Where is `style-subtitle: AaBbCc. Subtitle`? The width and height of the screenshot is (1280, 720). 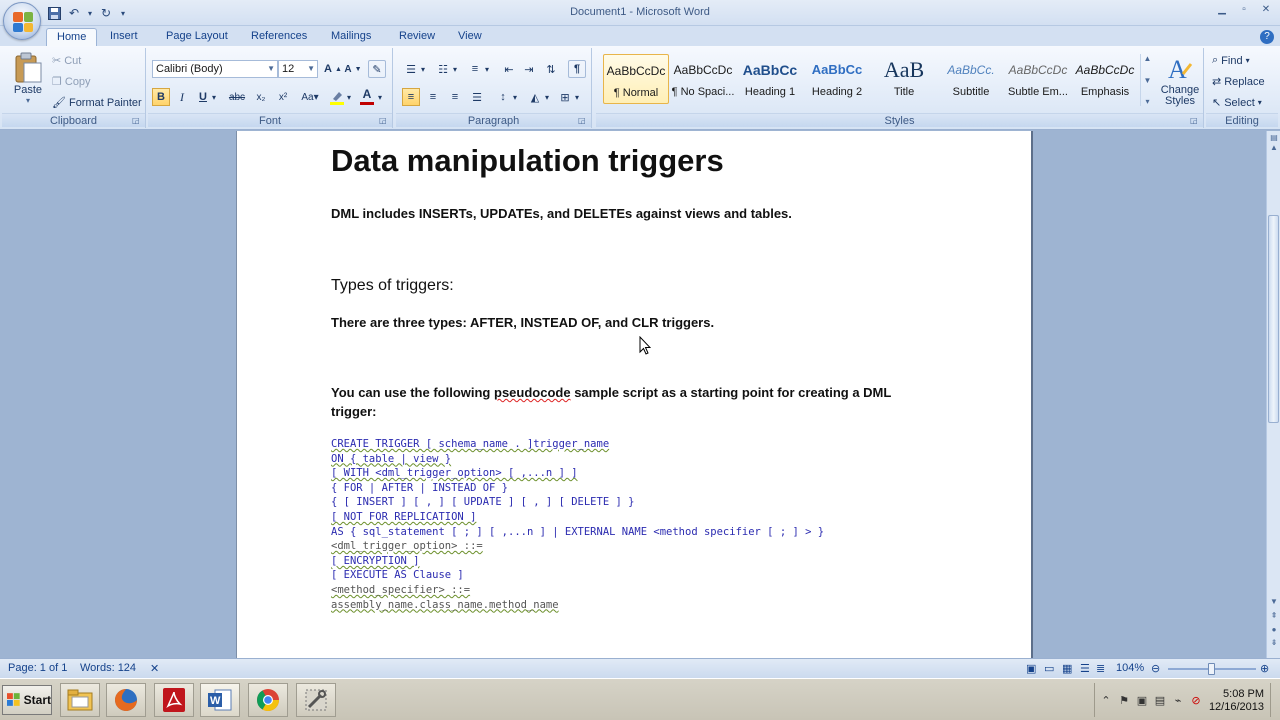 style-subtitle: AaBbCc. Subtitle is located at coordinates (971, 79).